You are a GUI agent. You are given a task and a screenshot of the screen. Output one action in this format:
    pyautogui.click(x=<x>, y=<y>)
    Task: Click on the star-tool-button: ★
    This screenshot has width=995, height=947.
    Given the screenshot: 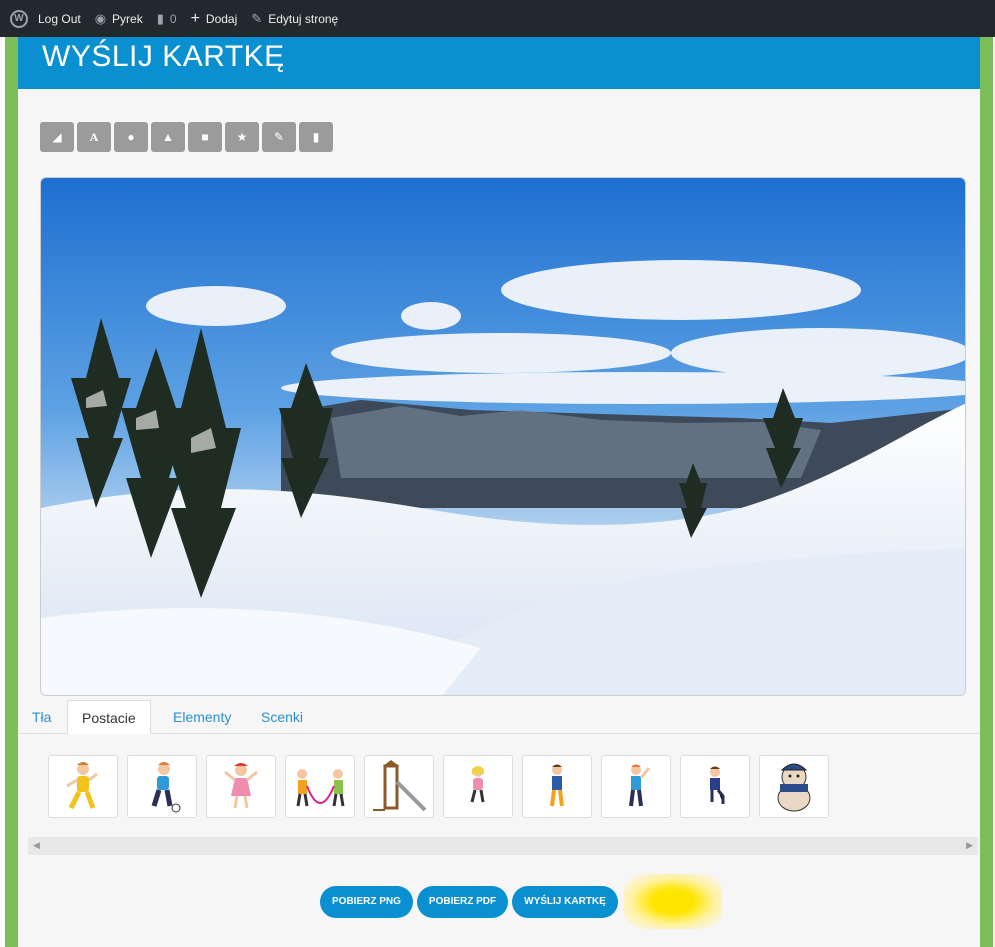 What is the action you would take?
    pyautogui.click(x=242, y=137)
    